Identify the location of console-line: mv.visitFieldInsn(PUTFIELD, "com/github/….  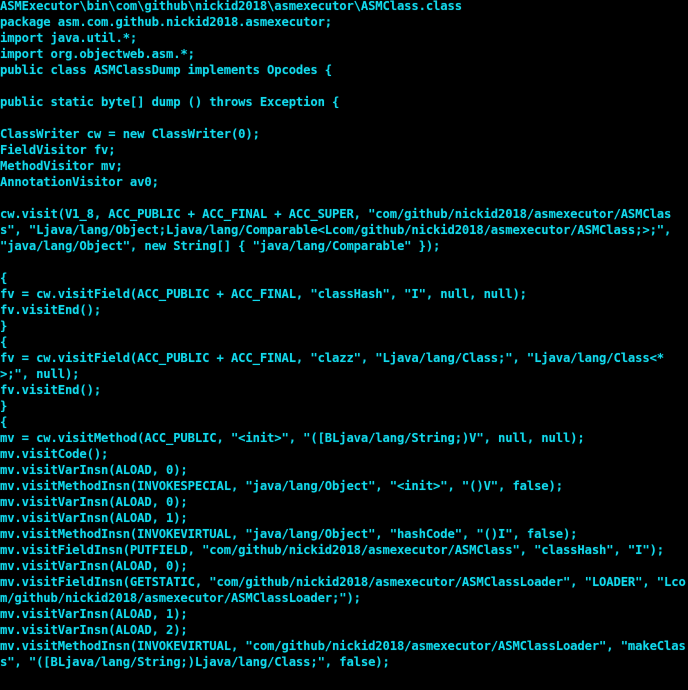
(332, 550).